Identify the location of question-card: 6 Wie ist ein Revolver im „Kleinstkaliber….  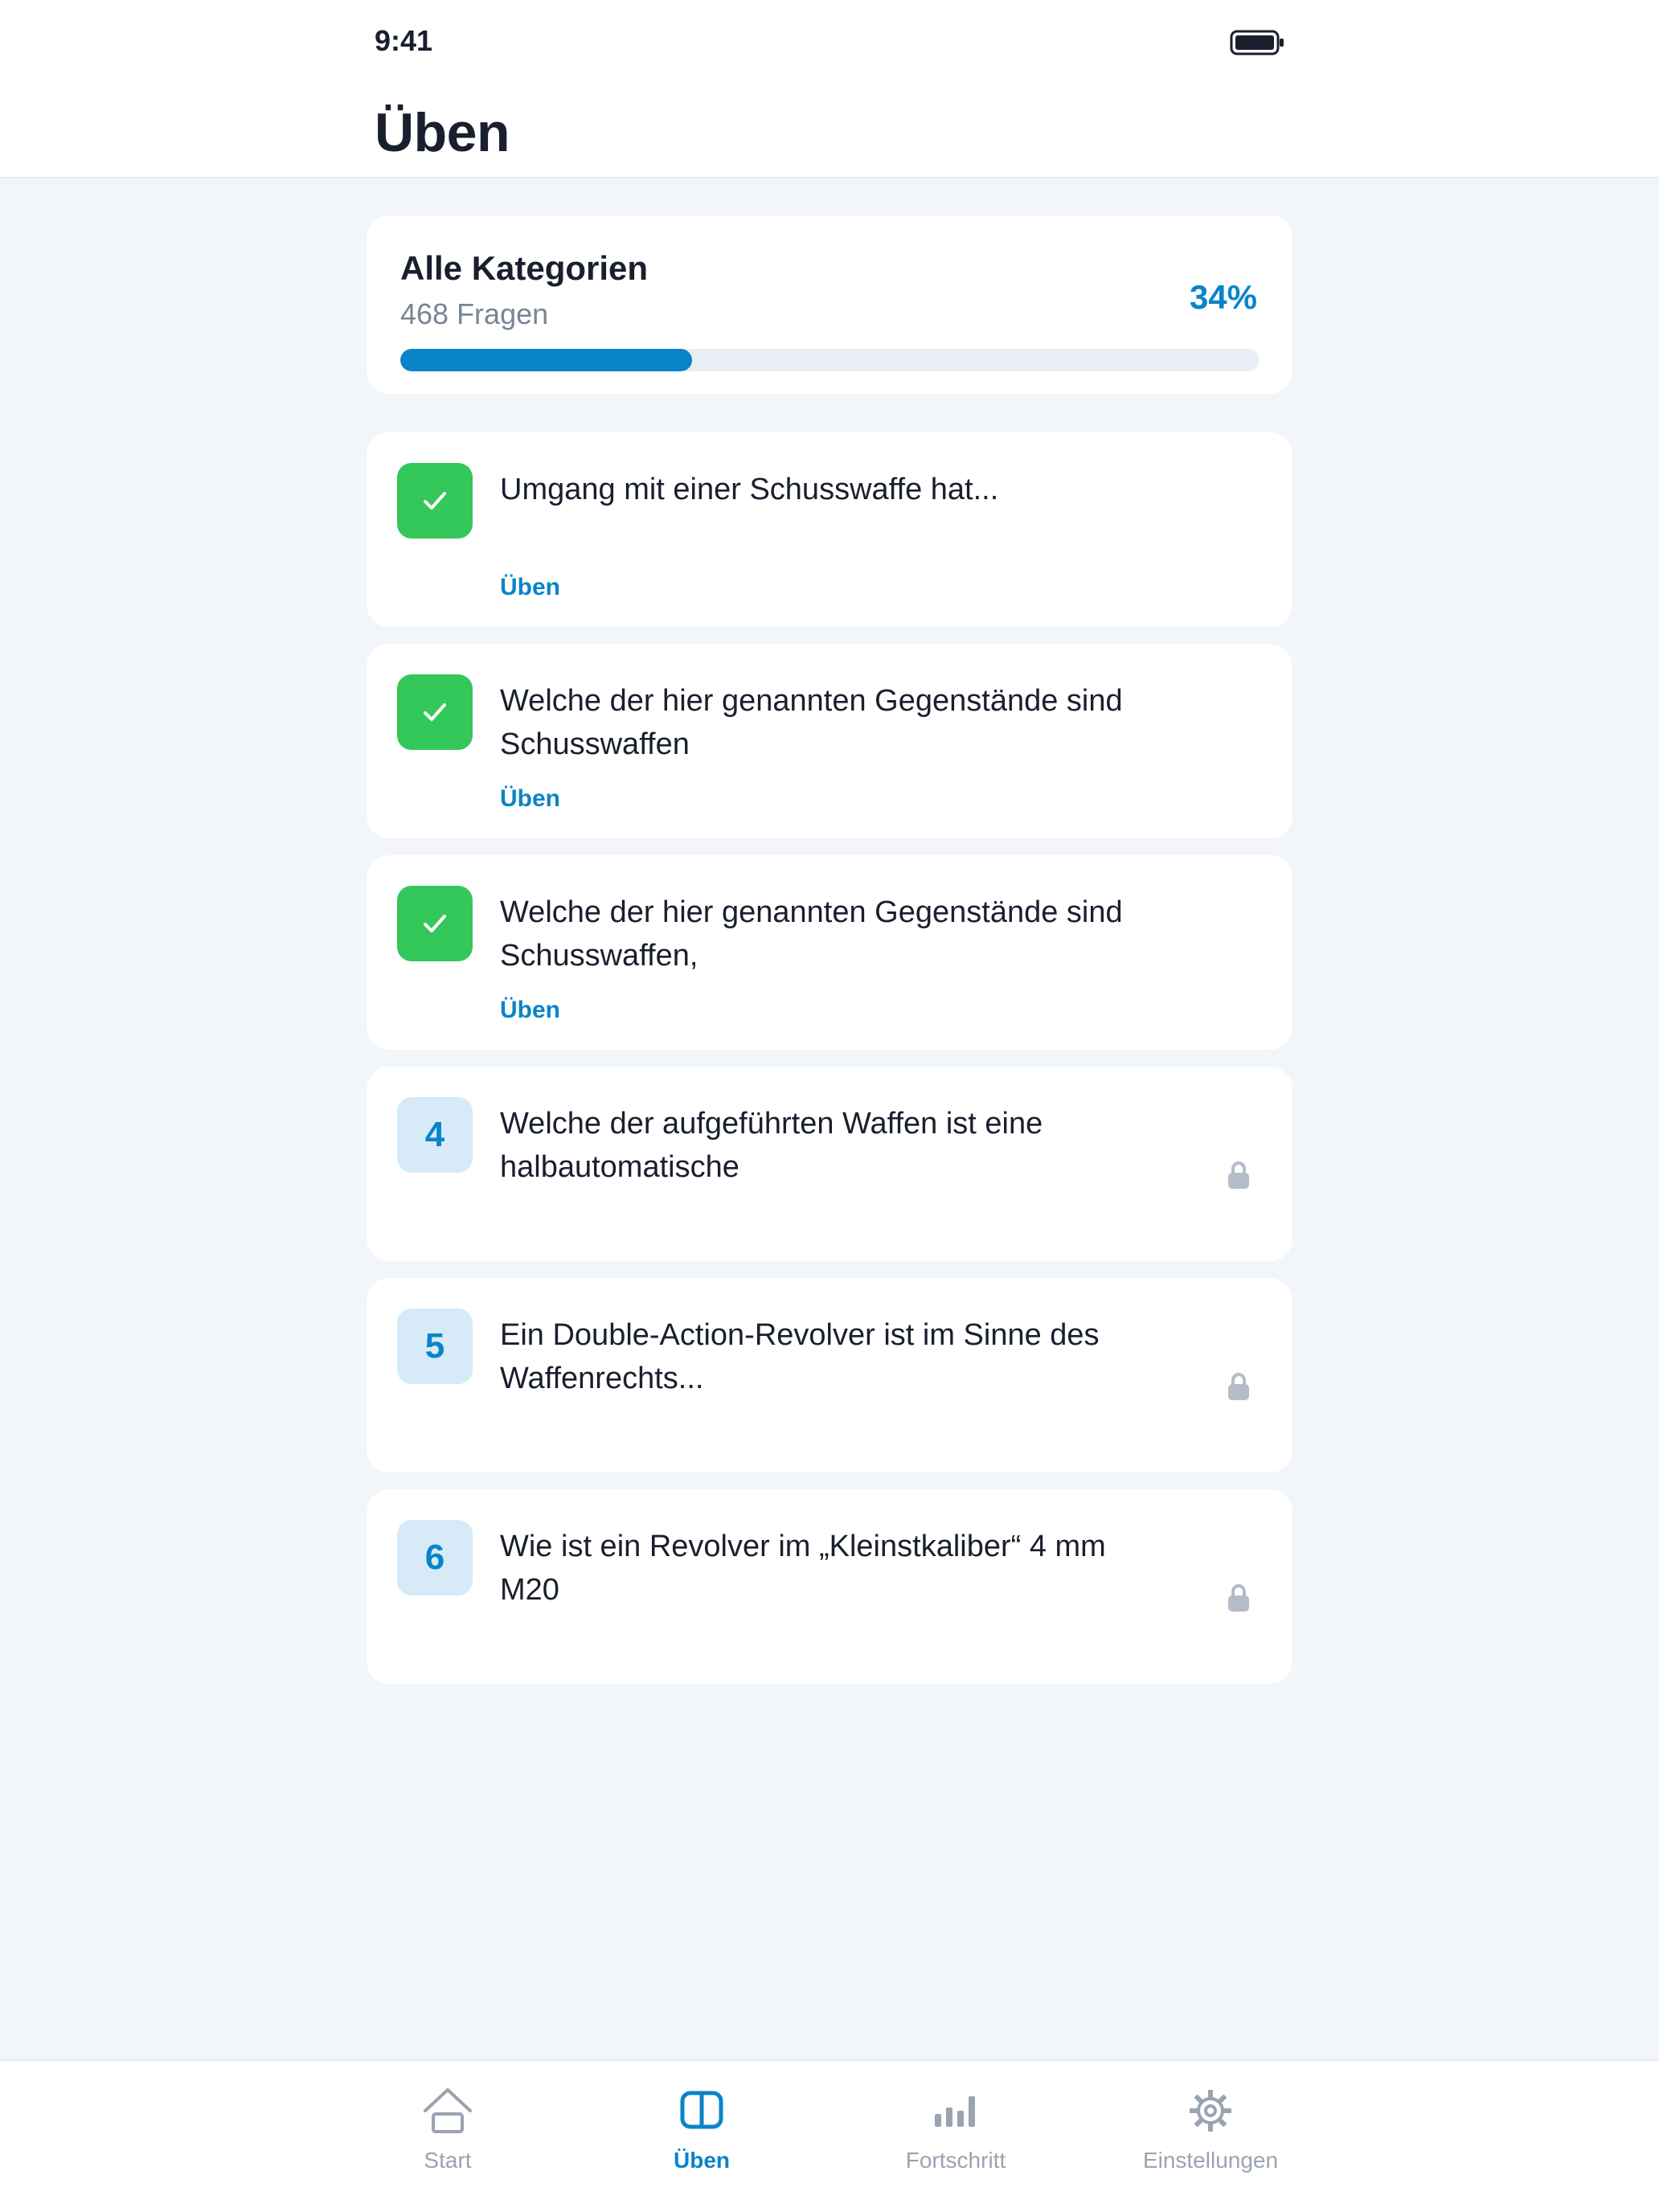
(829, 1586).